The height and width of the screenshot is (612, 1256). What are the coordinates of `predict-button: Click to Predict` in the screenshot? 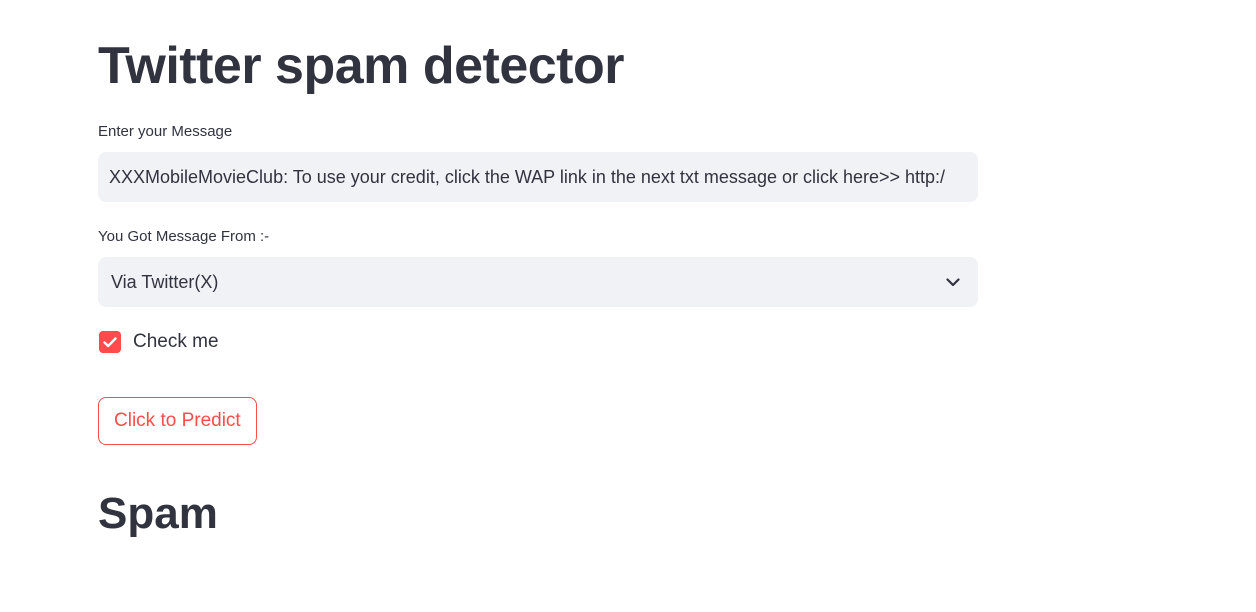 It's located at (177, 421).